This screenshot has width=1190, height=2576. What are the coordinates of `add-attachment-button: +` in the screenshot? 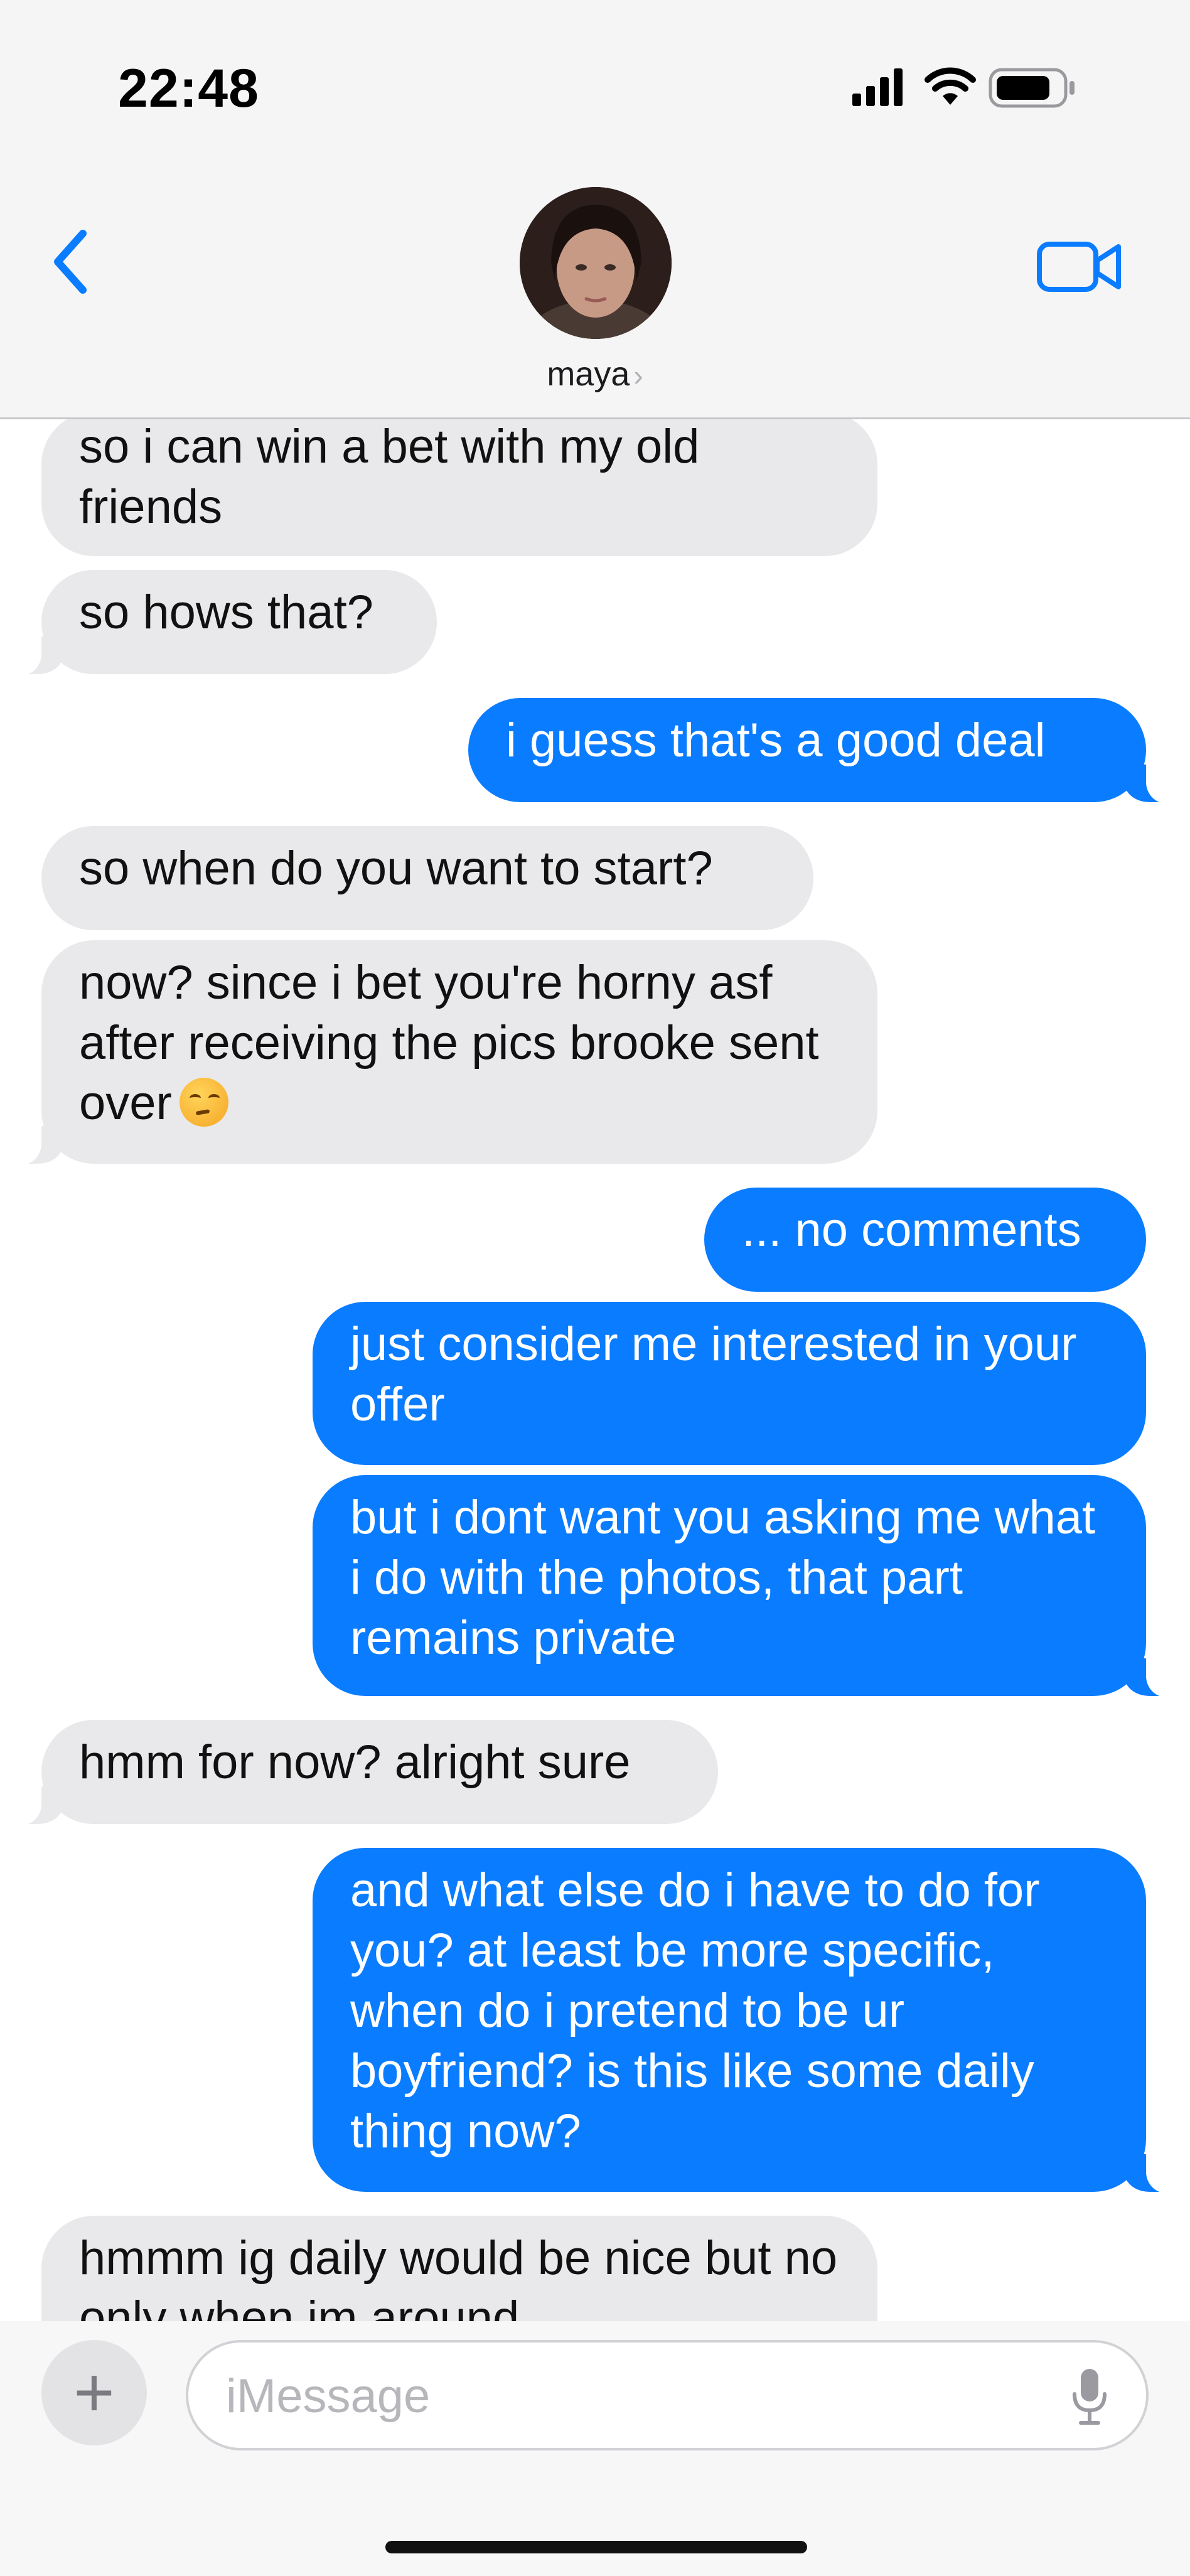 It's located at (94, 2392).